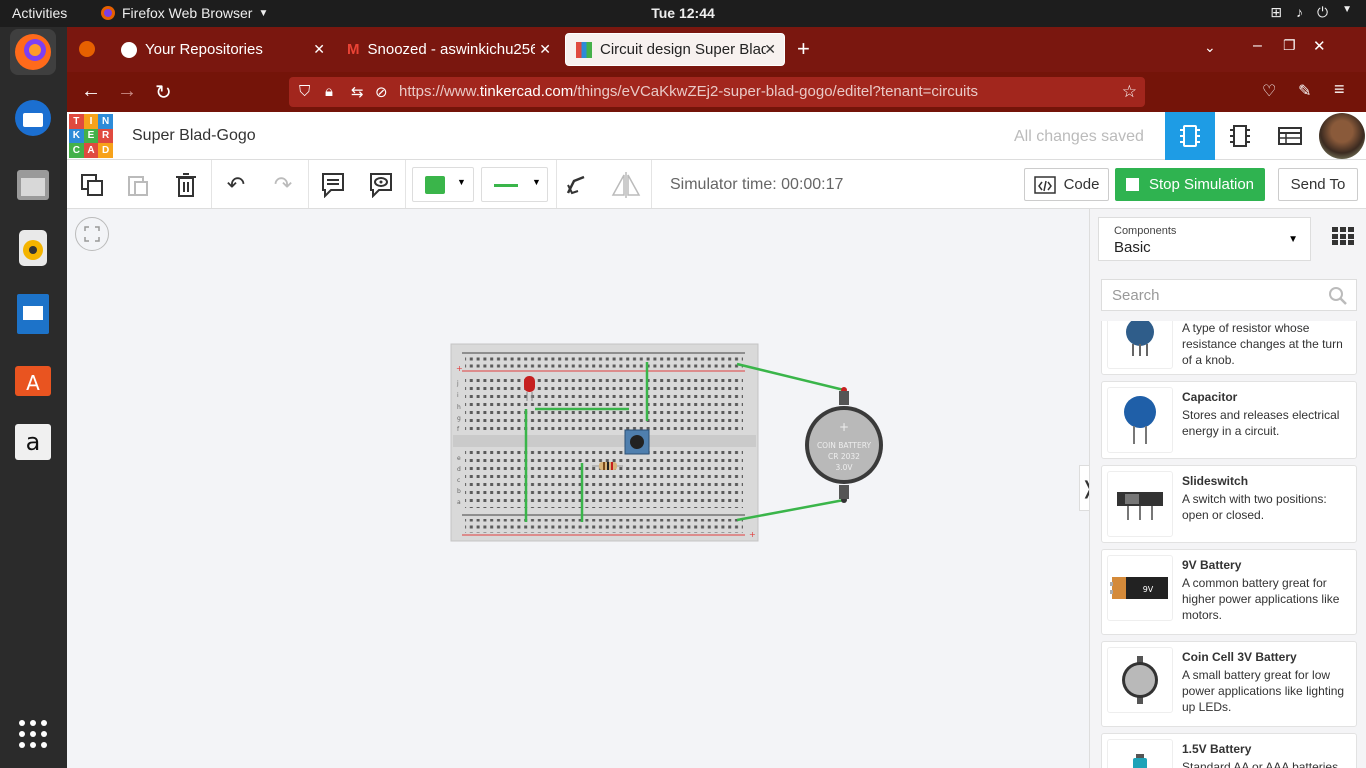  What do you see at coordinates (1140, 338) in the screenshot?
I see `potentiometer-icon` at bounding box center [1140, 338].